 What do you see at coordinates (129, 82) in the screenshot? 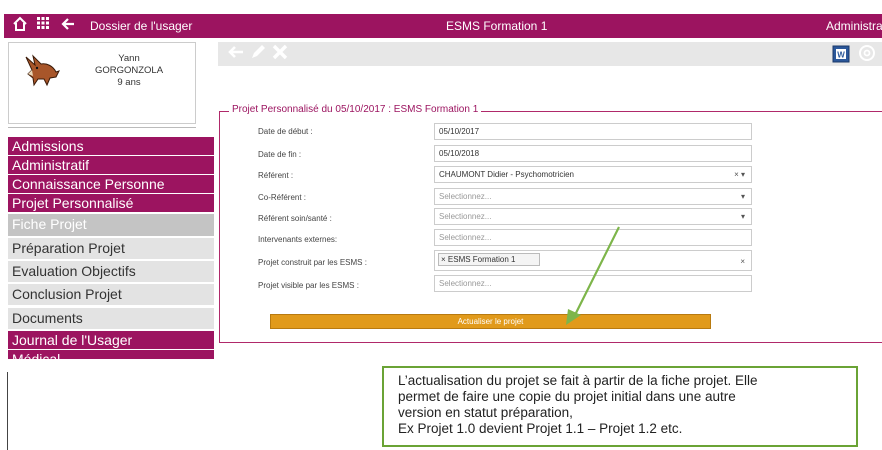
I see `patient-age: 9 ans` at bounding box center [129, 82].